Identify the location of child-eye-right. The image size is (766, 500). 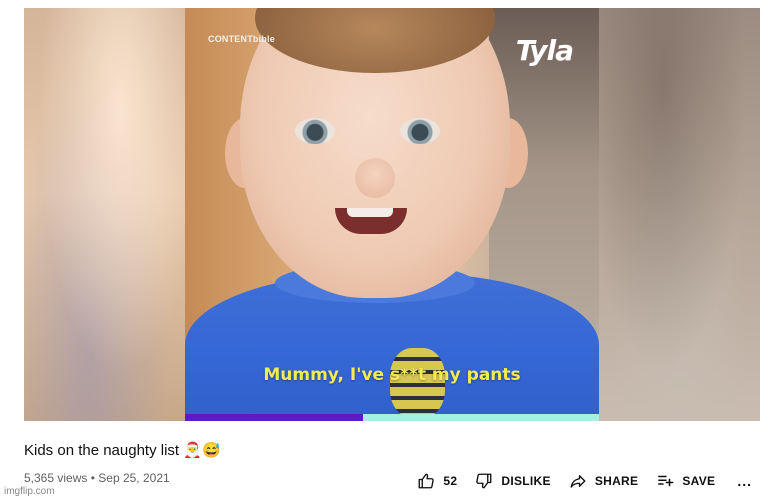
(420, 131).